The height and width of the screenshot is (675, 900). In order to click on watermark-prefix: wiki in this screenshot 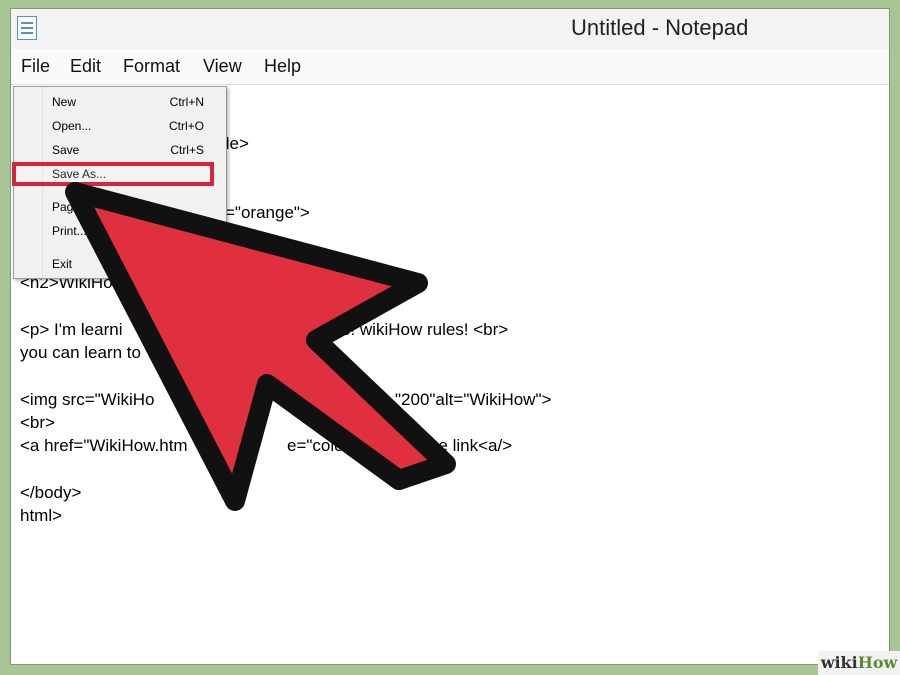, I will do `click(839, 662)`.